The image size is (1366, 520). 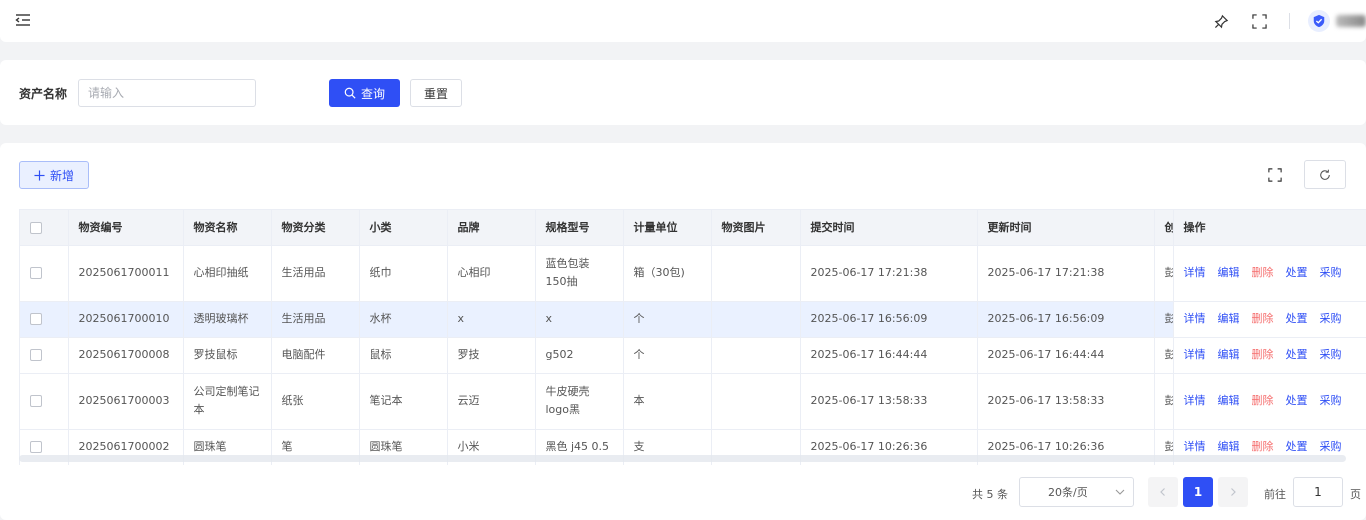 I want to click on header-unit: 计量单位, so click(x=667, y=228).